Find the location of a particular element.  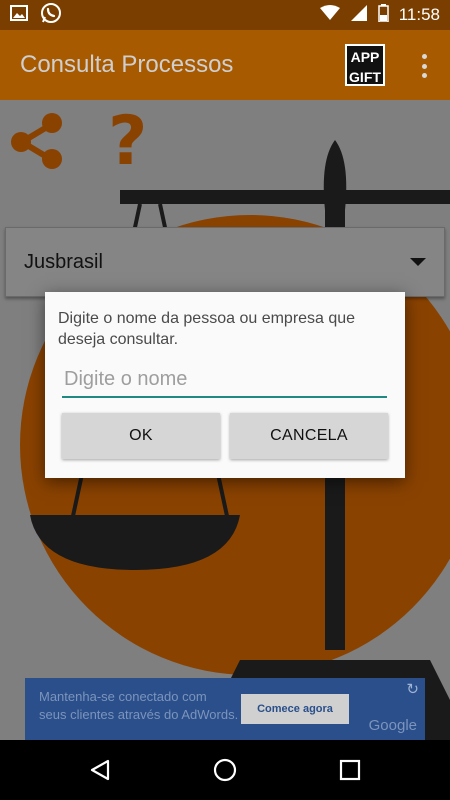

image-icon is located at coordinates (19, 15).